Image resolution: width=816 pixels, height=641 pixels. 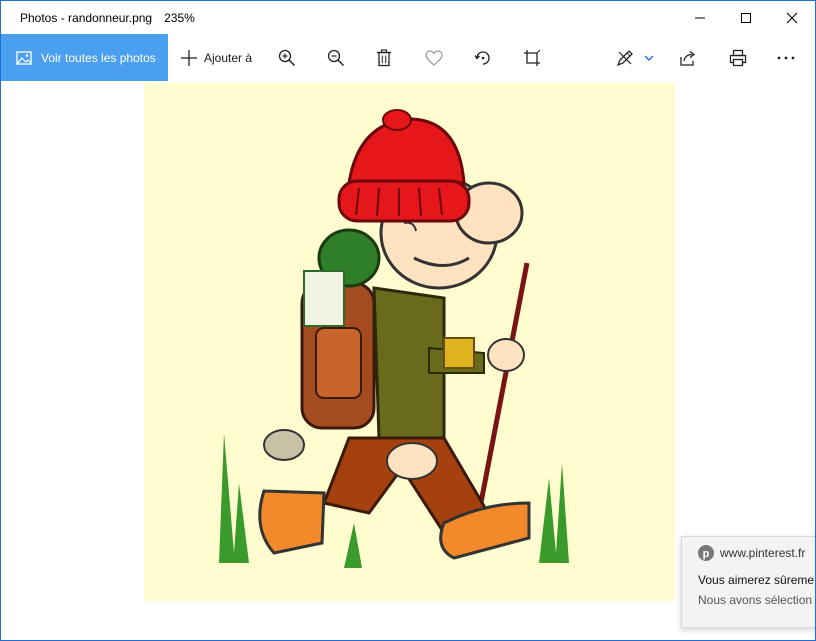 I want to click on close-icon, so click(x=792, y=17).